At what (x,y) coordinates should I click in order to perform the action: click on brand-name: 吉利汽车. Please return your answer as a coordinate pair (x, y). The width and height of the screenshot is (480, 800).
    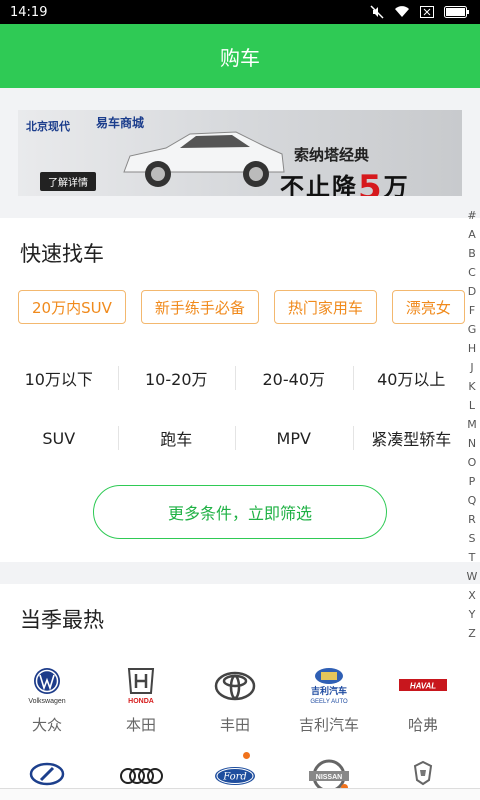
    Looking at the image, I should click on (328, 725).